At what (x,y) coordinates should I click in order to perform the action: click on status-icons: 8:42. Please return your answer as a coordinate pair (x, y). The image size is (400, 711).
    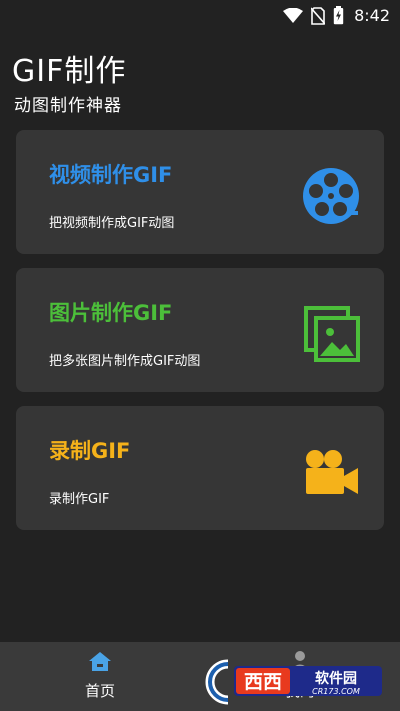
    Looking at the image, I should click on (336, 15).